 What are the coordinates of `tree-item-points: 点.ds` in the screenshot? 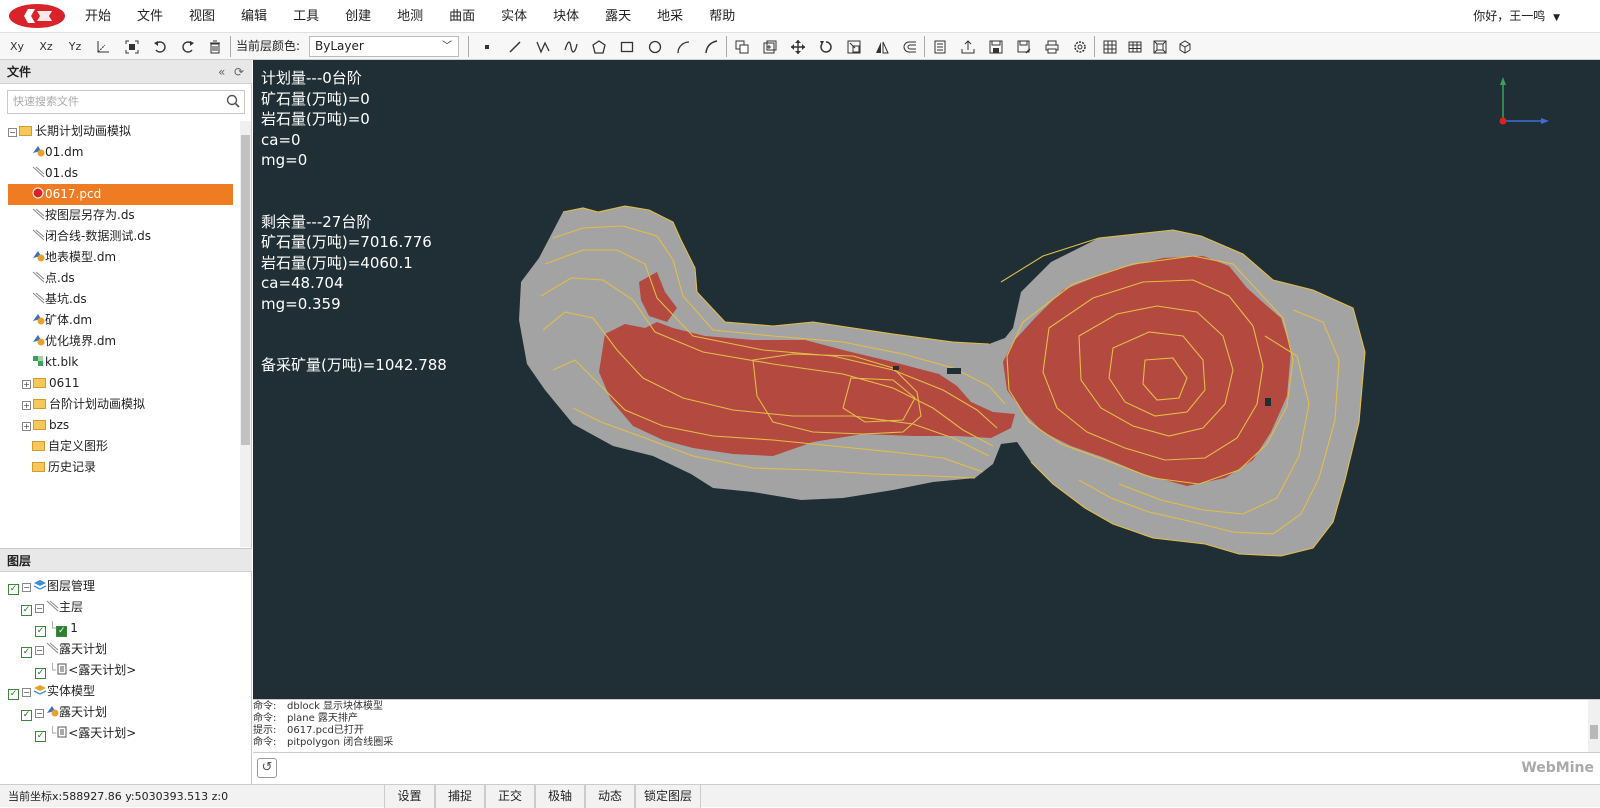 It's located at (53, 278).